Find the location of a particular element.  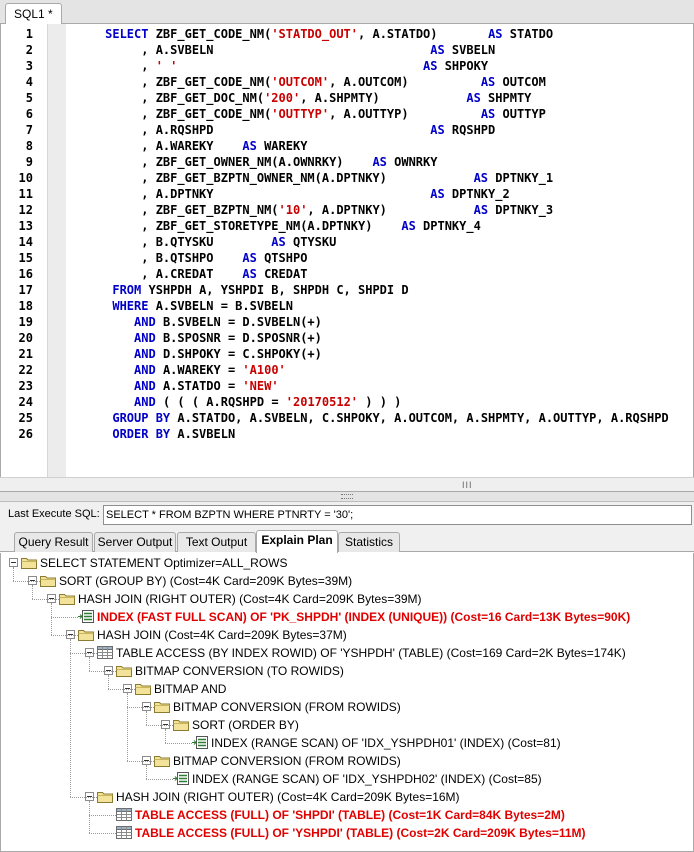

code-line: 11 , A.DPTNKY AS DPTNKY_2 is located at coordinates (347, 194).